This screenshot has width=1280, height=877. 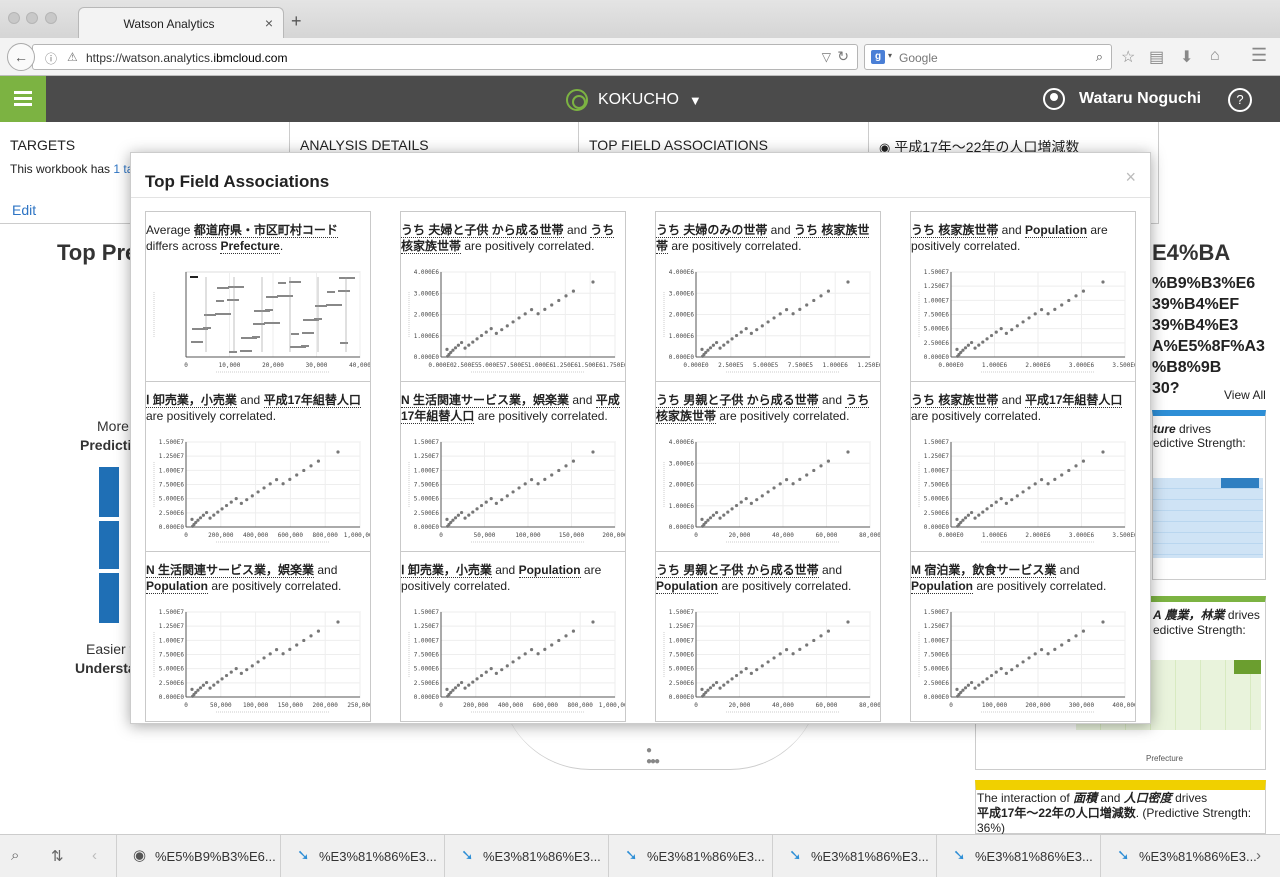 I want to click on project-selector: KOKUCHO ▼, so click(x=634, y=100).